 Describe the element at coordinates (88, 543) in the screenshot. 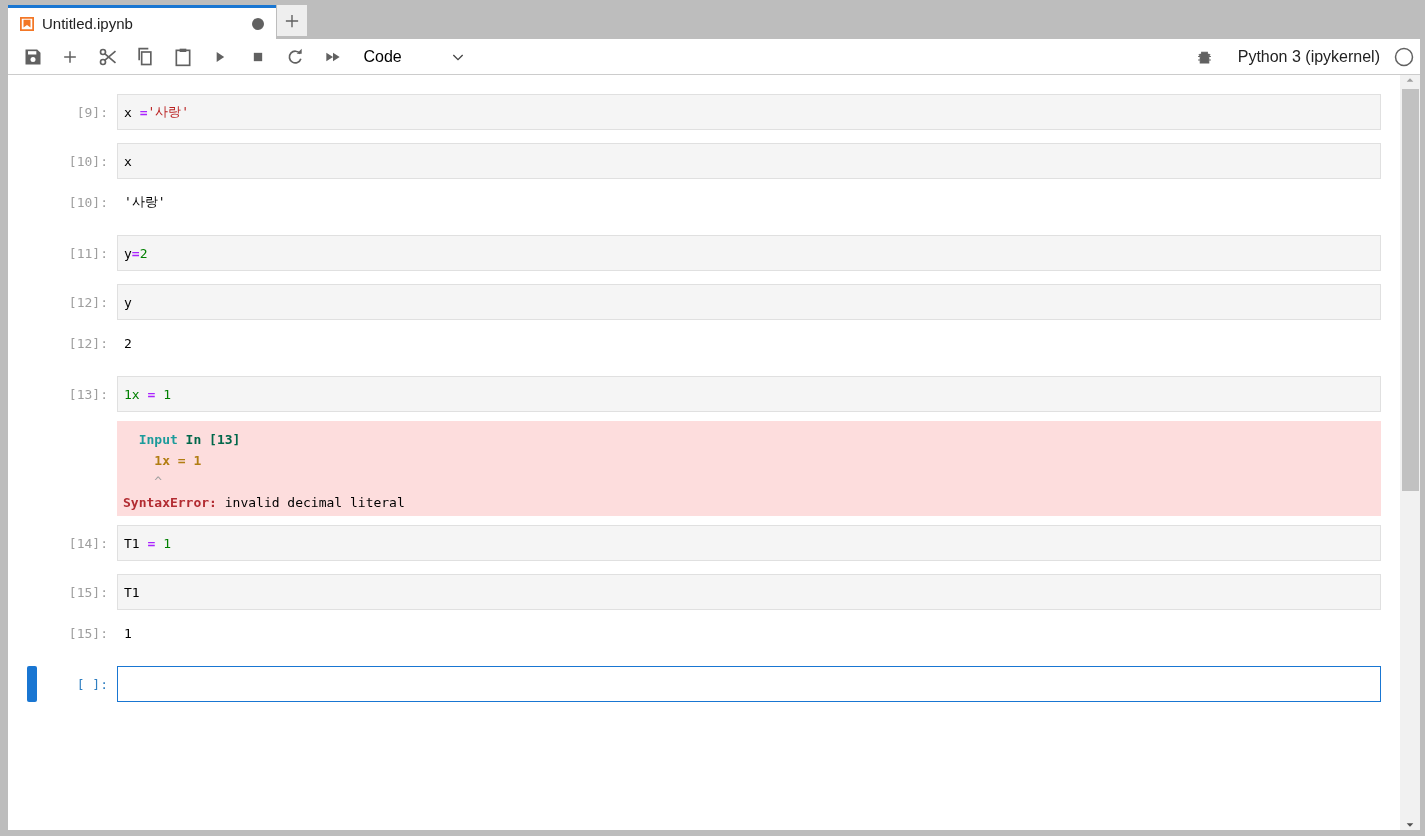

I see `input-prompt: [14]:` at that location.